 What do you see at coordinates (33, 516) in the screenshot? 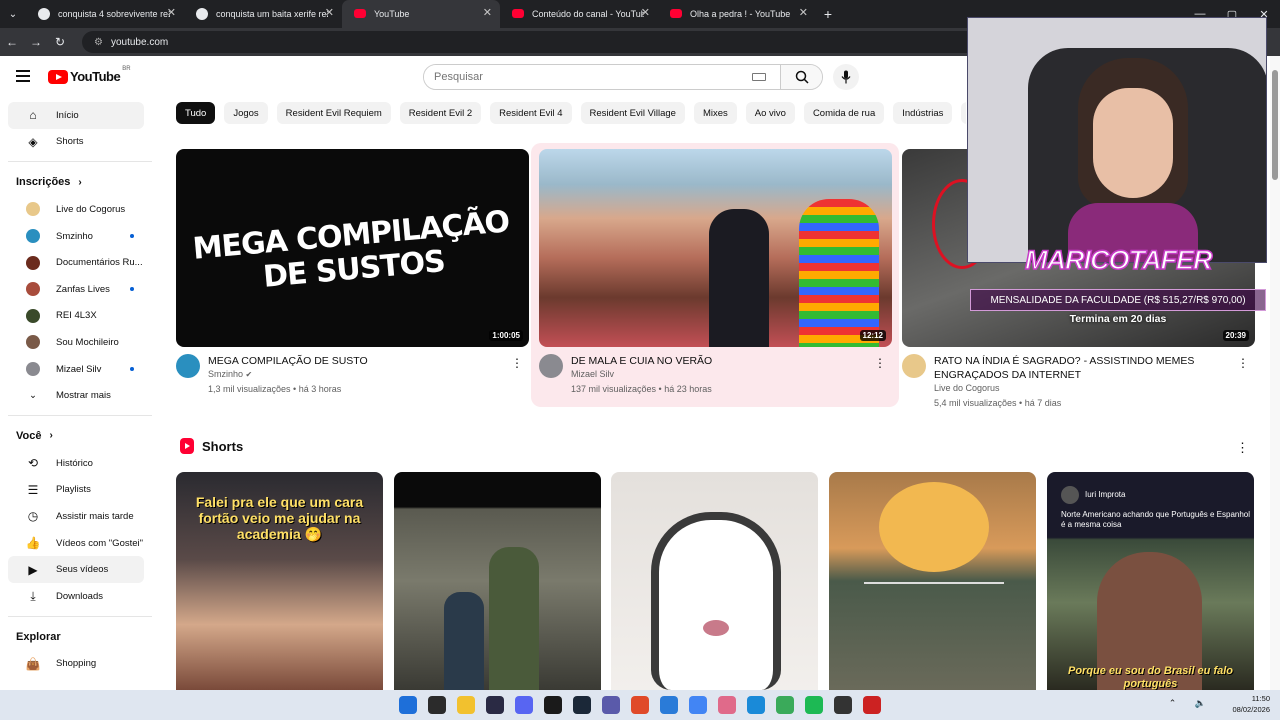
I see `clock-icon: ◷` at bounding box center [33, 516].